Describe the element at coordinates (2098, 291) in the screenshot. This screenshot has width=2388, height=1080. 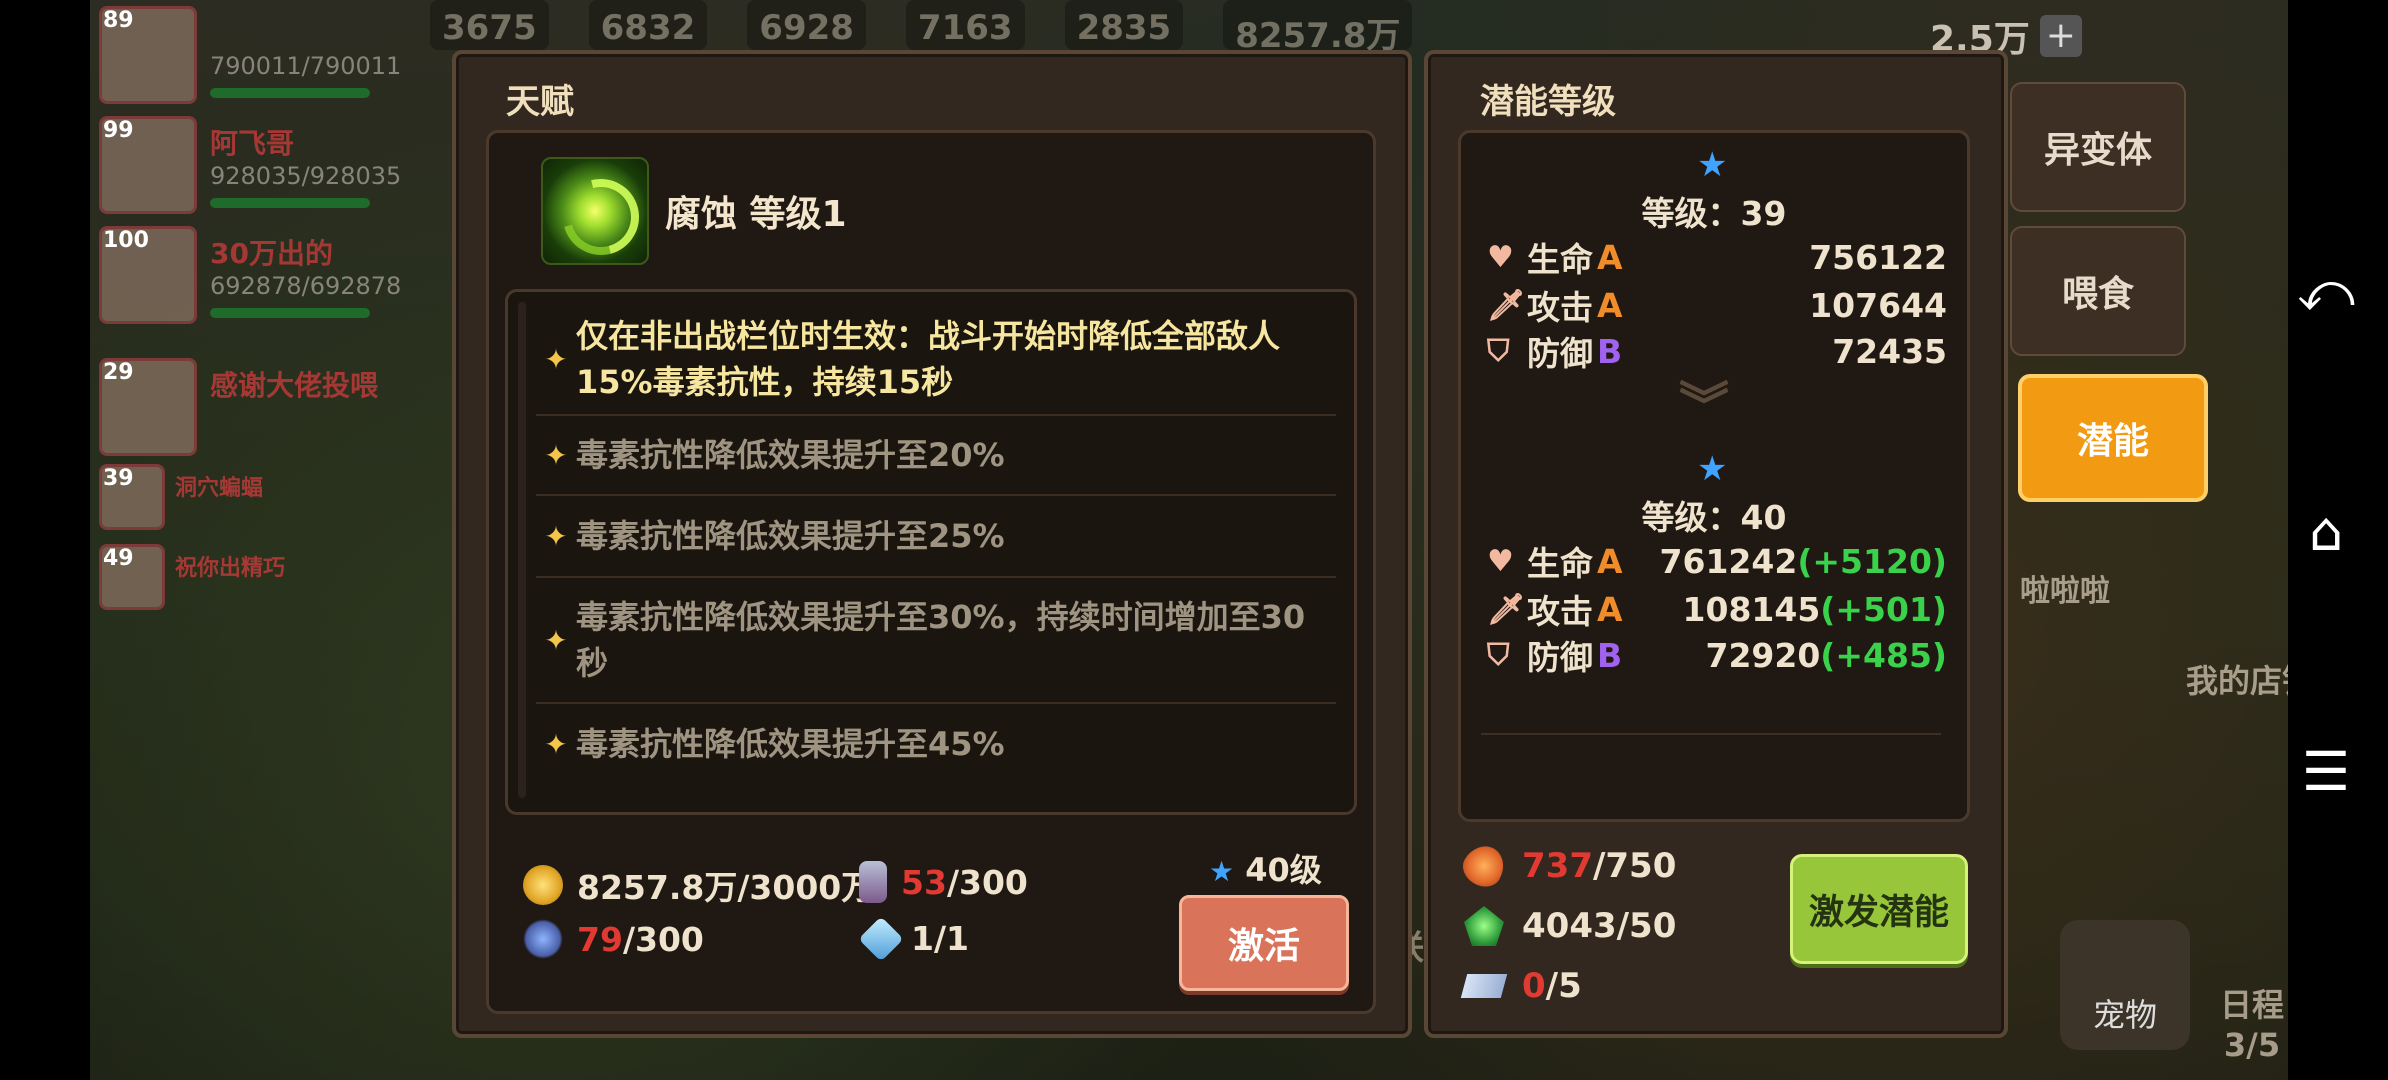
I see `feed-button: 喂食` at that location.